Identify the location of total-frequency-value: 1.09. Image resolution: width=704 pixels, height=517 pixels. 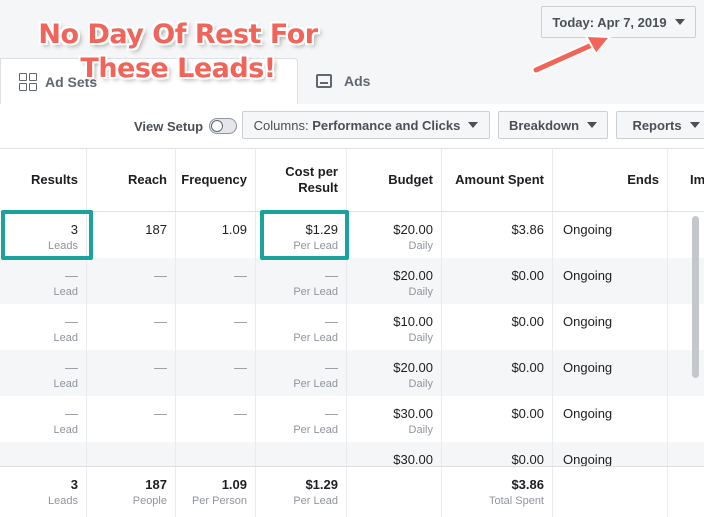
(234, 484).